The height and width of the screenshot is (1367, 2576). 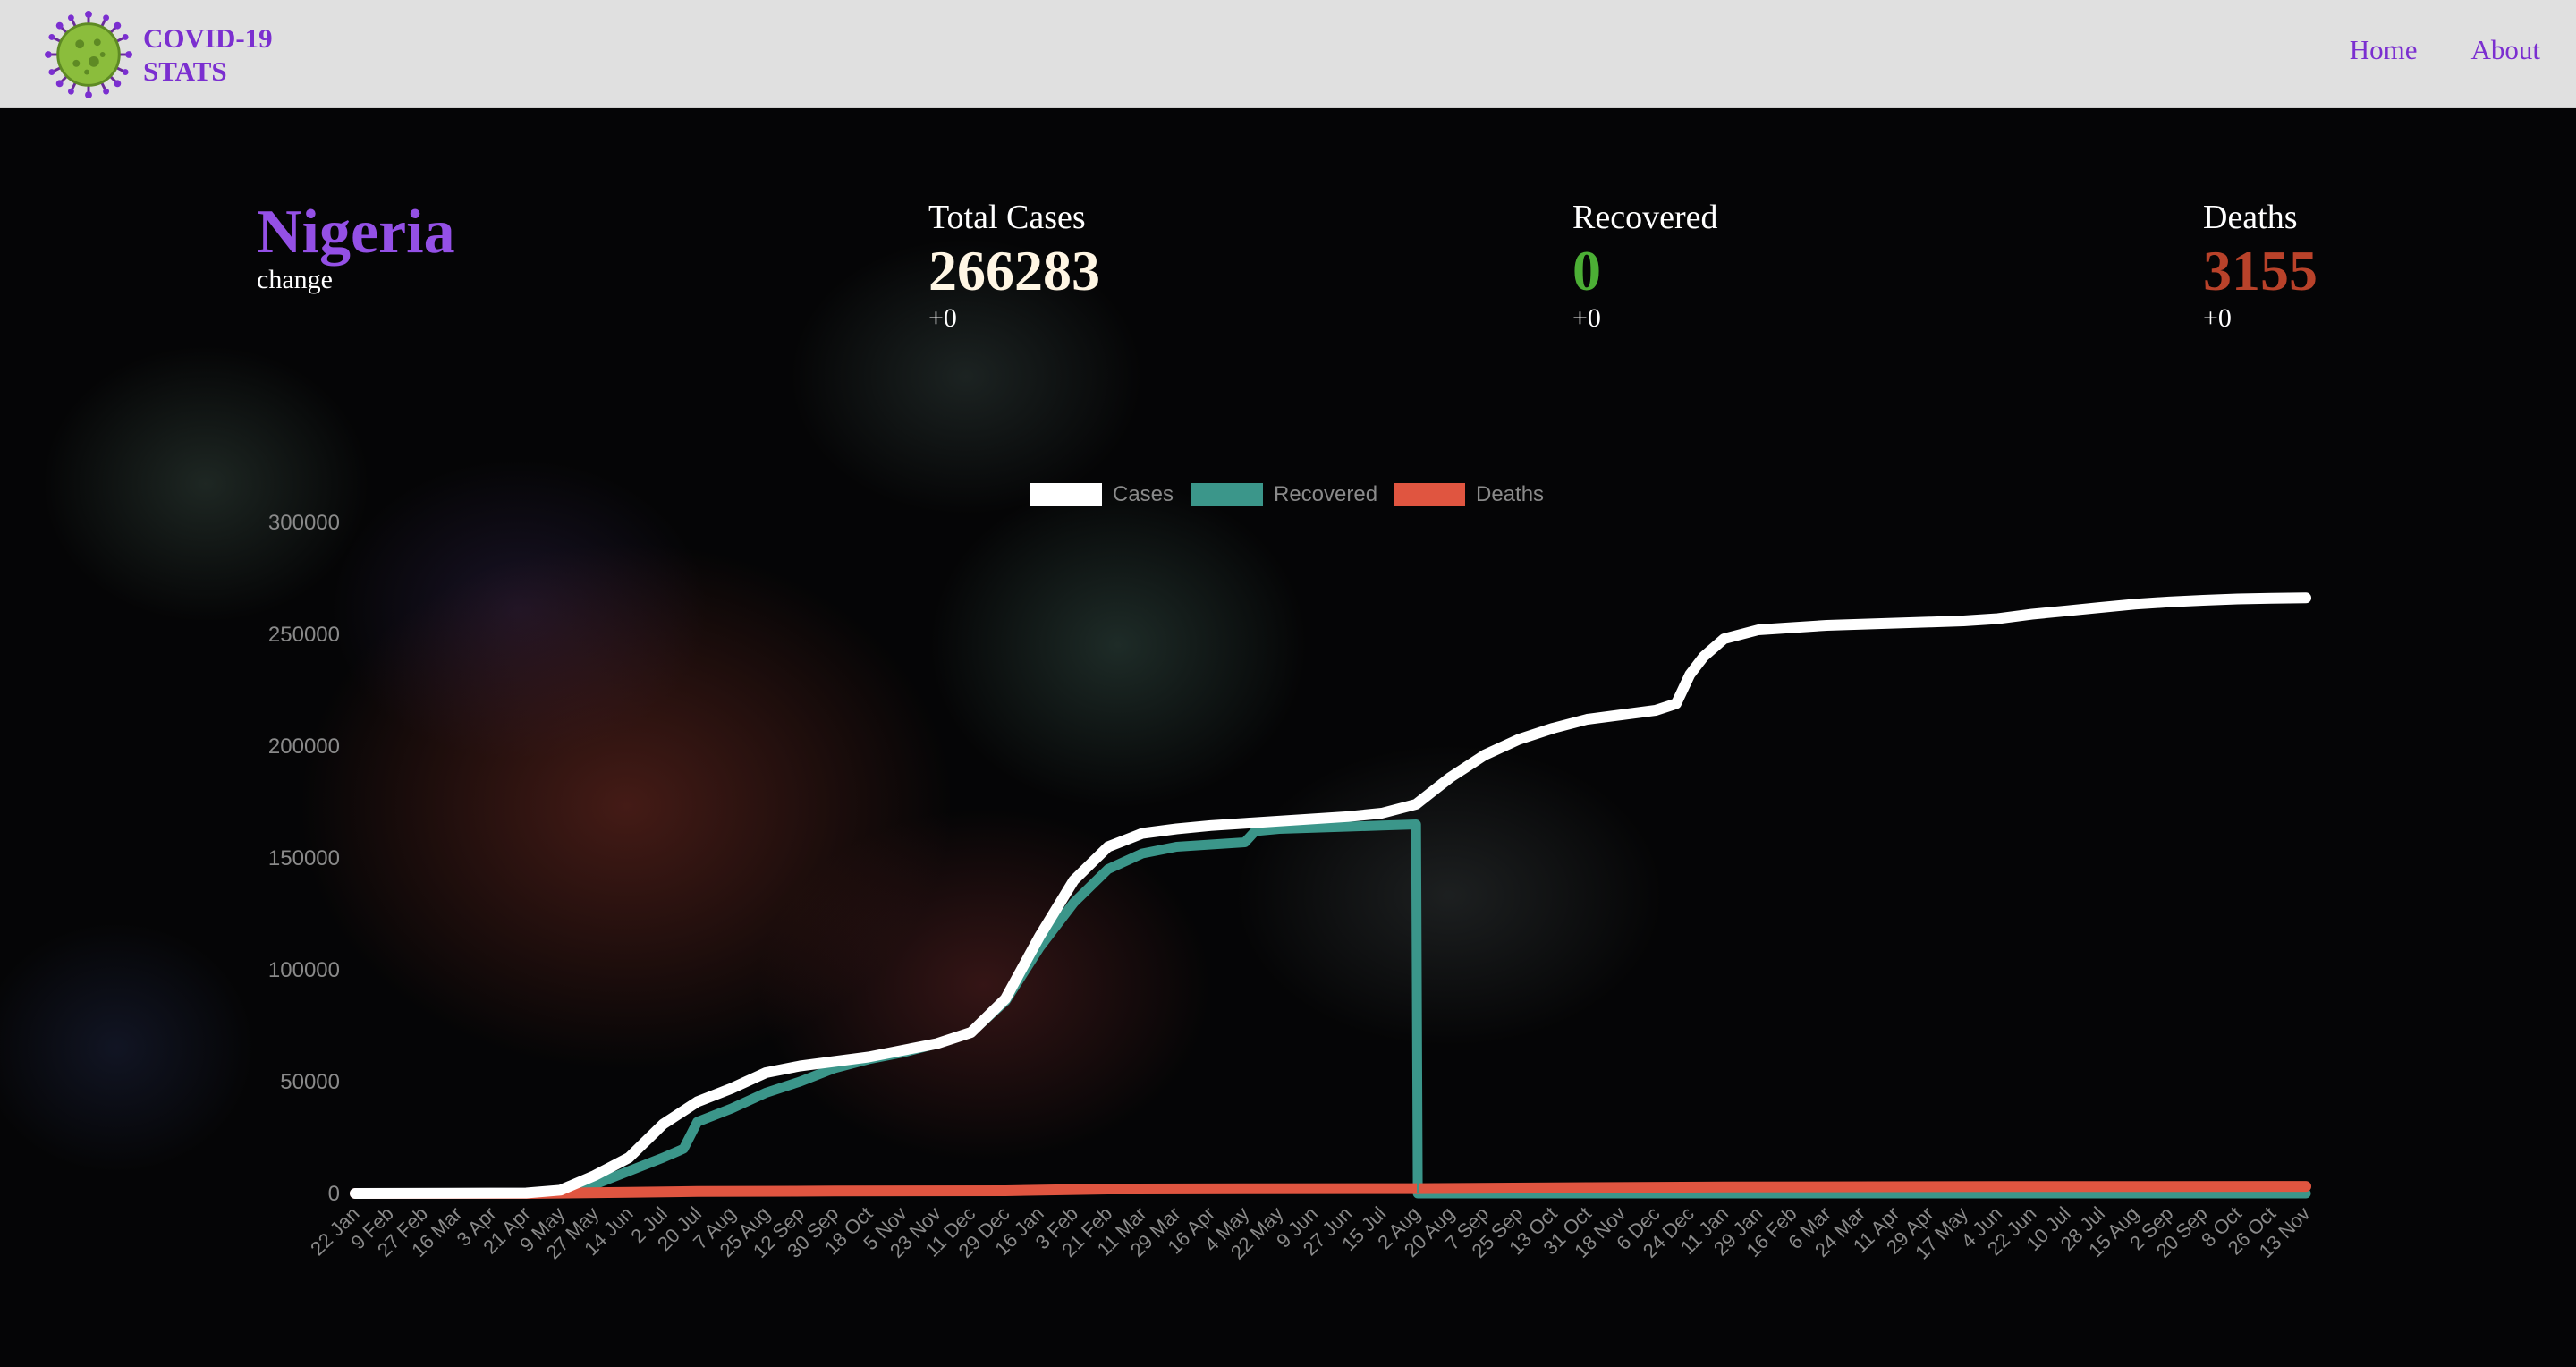 What do you see at coordinates (1143, 494) in the screenshot?
I see `legend-label: Cases` at bounding box center [1143, 494].